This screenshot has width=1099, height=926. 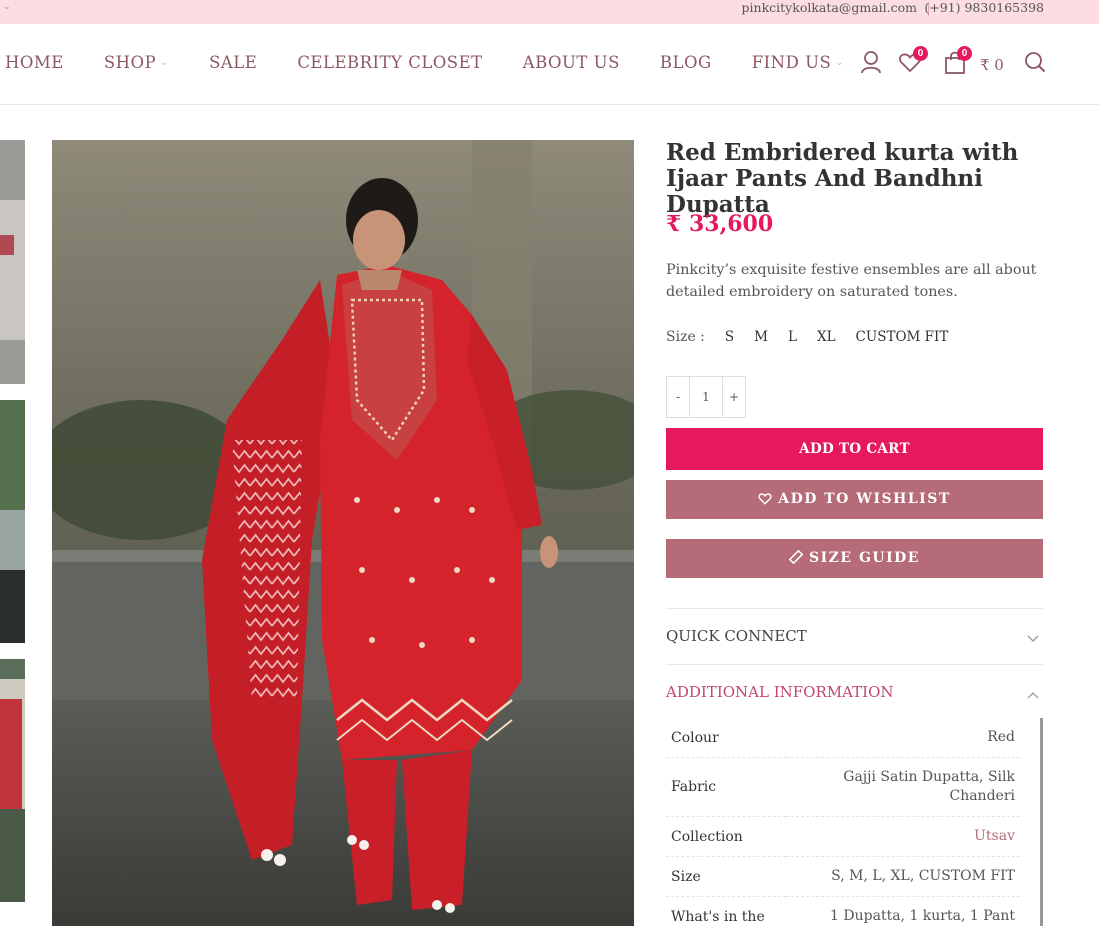 I want to click on nav-label: FIND US, so click(x=791, y=62).